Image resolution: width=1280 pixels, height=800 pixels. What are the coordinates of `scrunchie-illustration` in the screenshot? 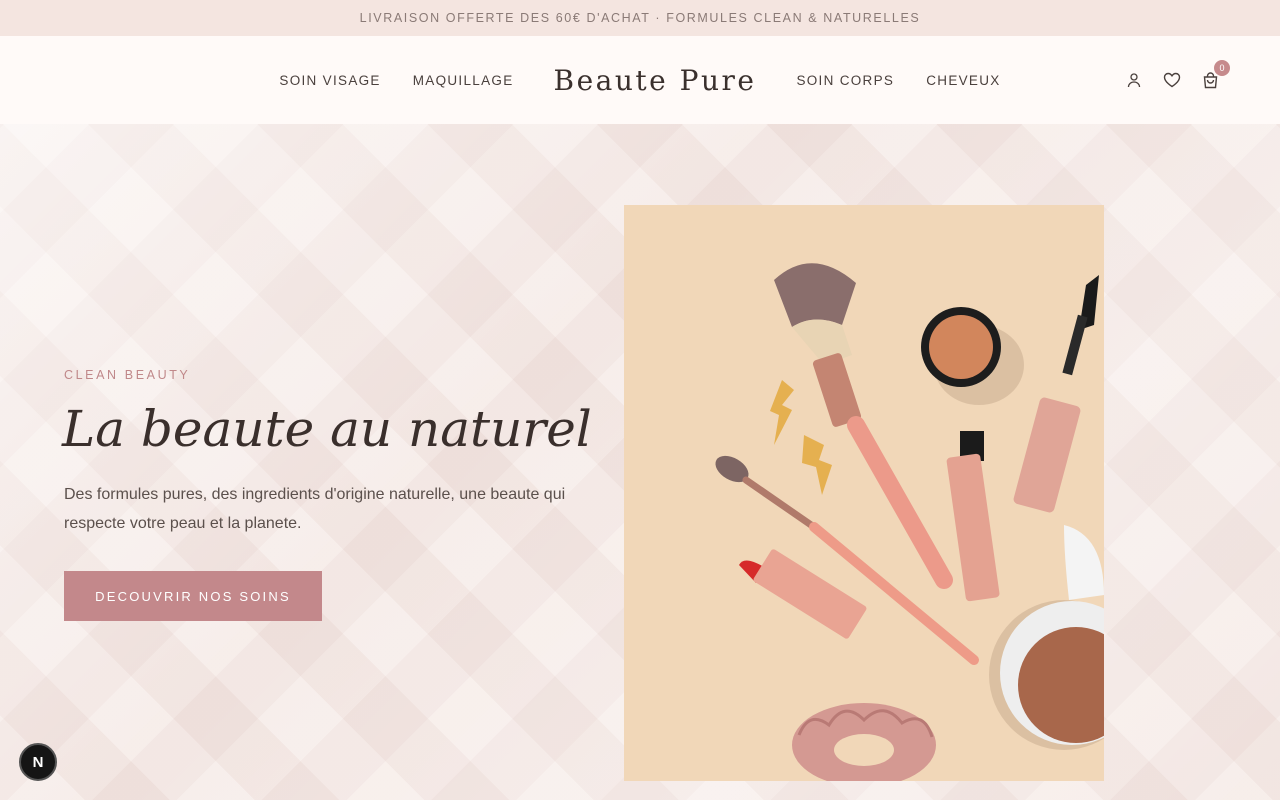 It's located at (864, 742).